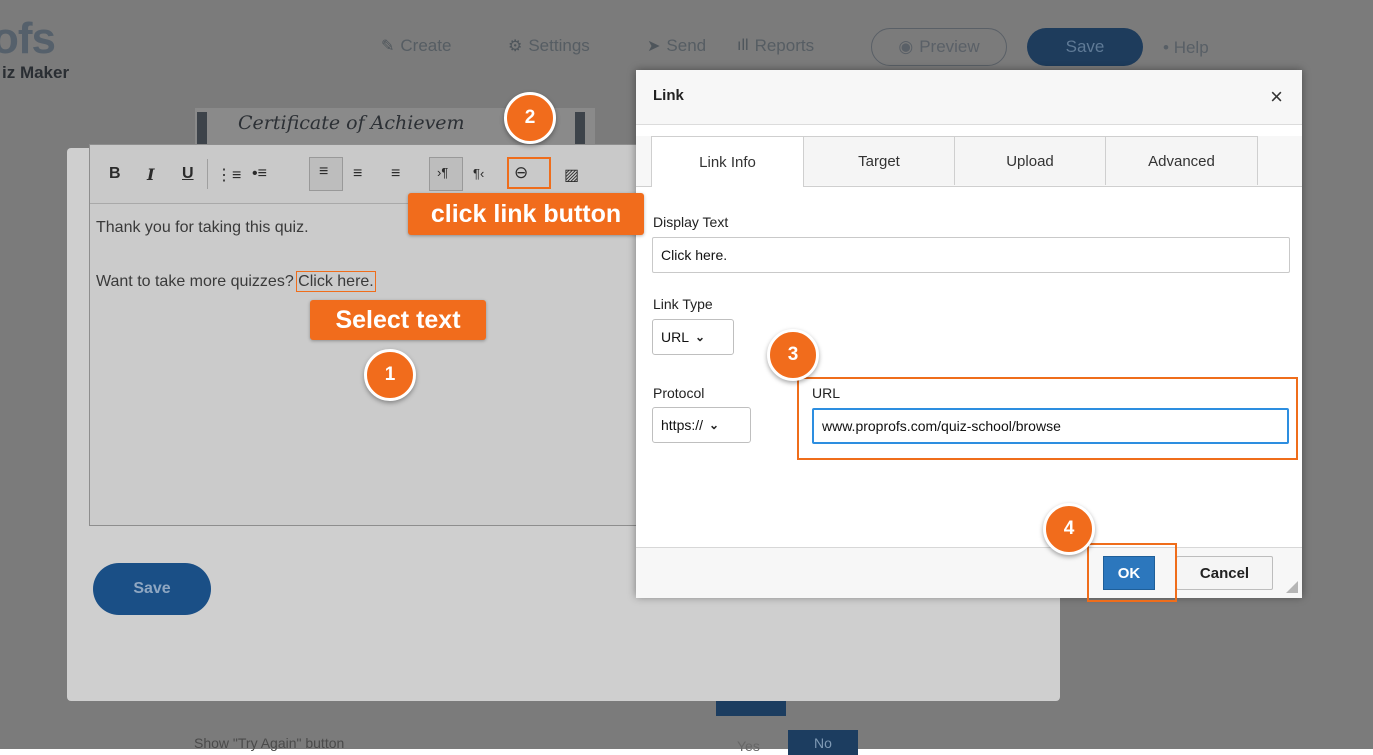 This screenshot has width=1373, height=755. What do you see at coordinates (202, 128) in the screenshot?
I see `banner-edge-left` at bounding box center [202, 128].